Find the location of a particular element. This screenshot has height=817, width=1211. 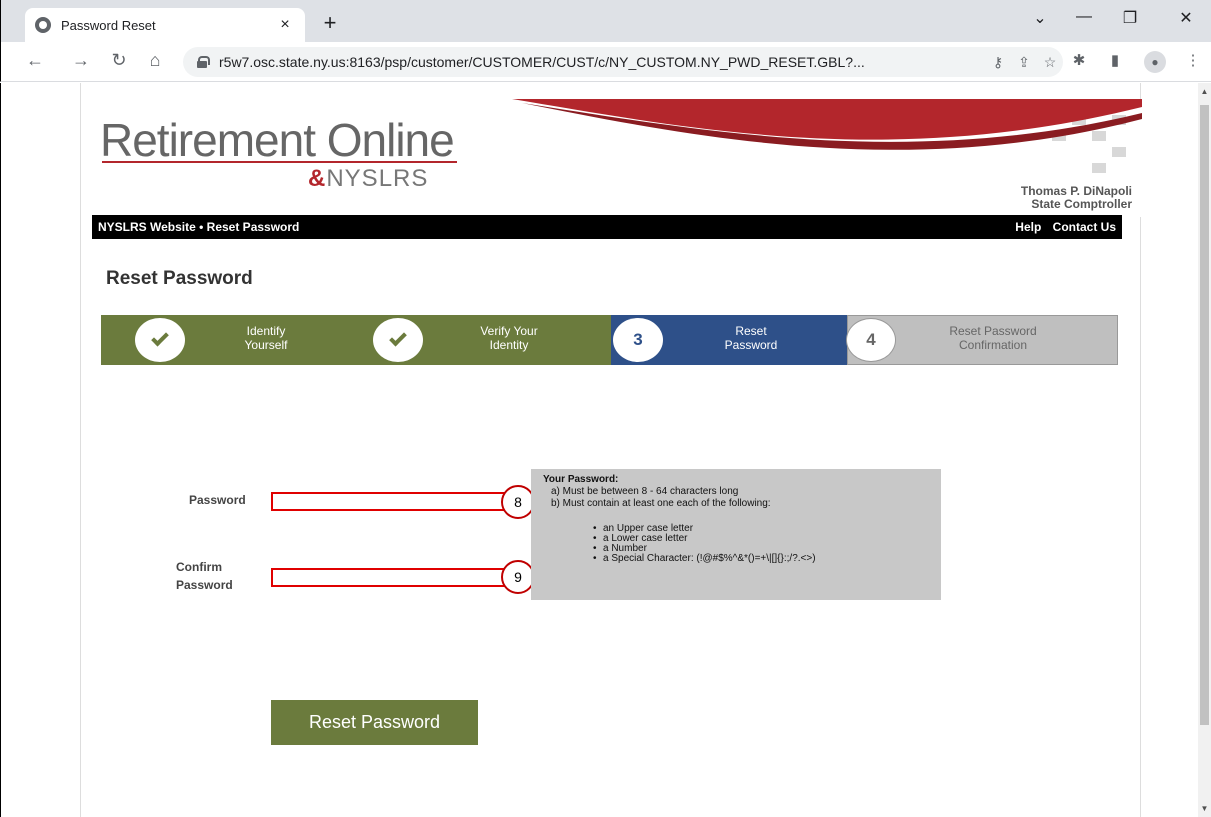

scroll-up-icon: ▲ is located at coordinates (1204, 91).